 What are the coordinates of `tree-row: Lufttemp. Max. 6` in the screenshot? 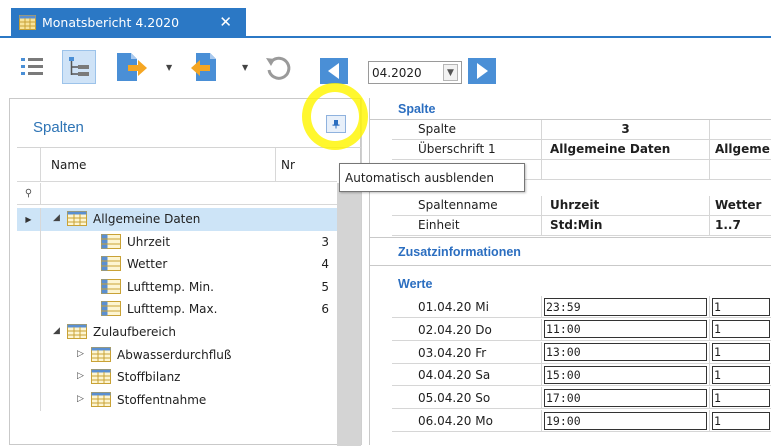 It's located at (177, 309).